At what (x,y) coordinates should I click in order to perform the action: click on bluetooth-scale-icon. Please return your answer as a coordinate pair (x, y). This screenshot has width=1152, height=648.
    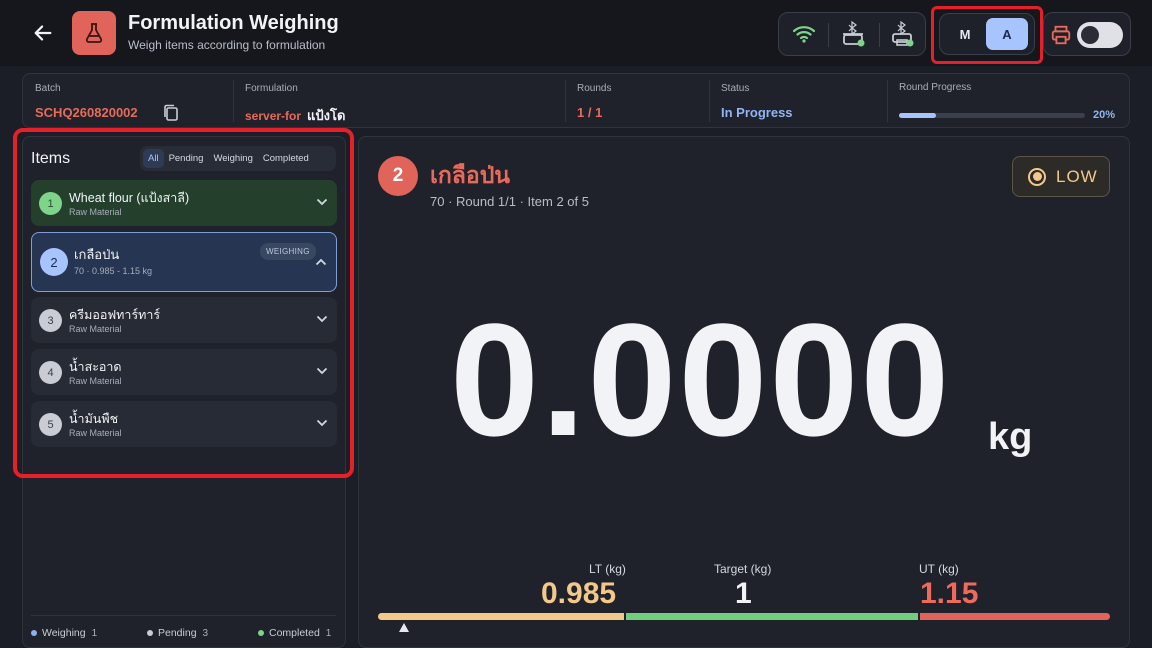
    Looking at the image, I should click on (854, 33).